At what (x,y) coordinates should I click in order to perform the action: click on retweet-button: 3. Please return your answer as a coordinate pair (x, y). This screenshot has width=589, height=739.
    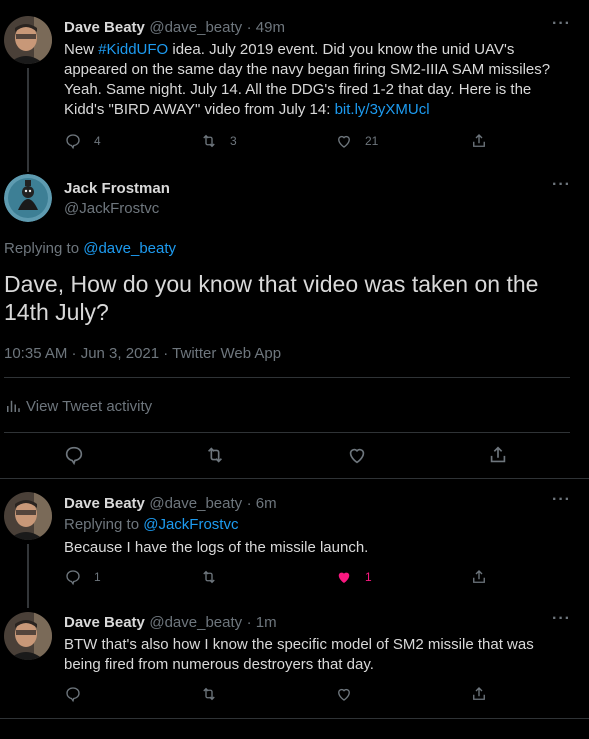
    Looking at the image, I should click on (218, 141).